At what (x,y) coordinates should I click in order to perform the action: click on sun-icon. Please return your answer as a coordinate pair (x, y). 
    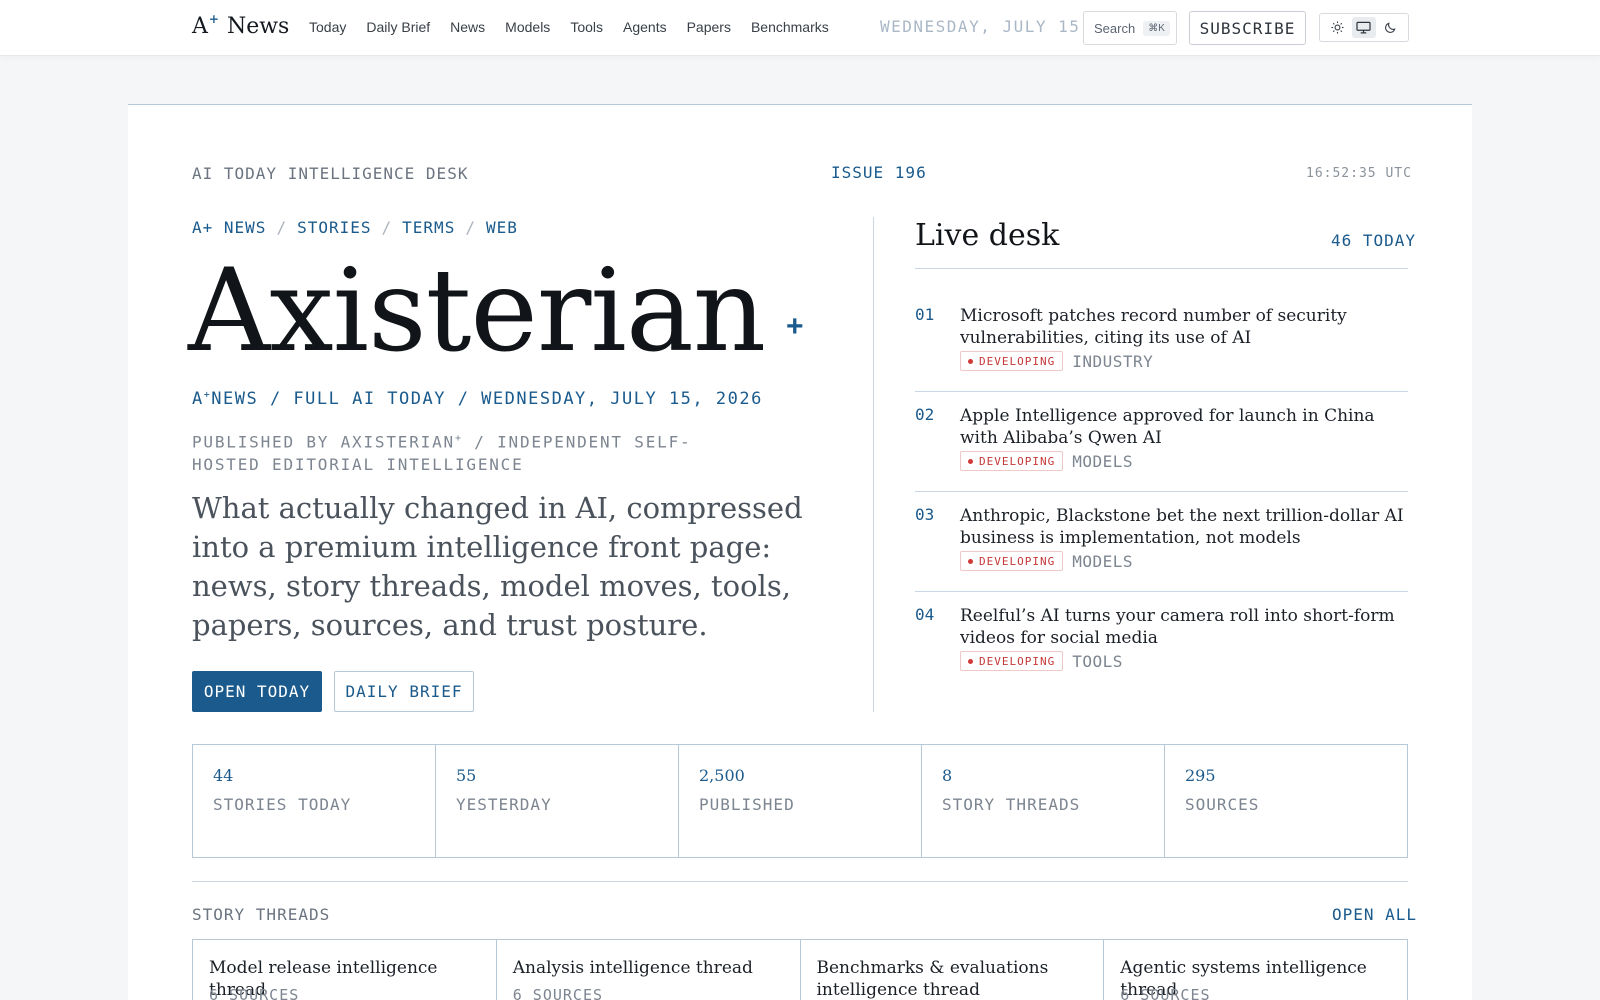
    Looking at the image, I should click on (1337, 27).